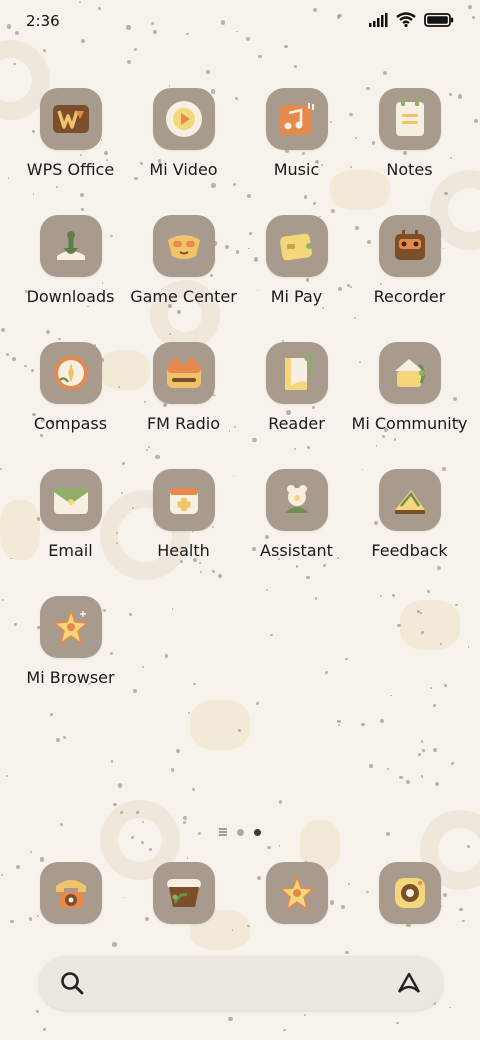 This screenshot has height=1040, width=480. I want to click on app-label: FM Radio, so click(183, 423).